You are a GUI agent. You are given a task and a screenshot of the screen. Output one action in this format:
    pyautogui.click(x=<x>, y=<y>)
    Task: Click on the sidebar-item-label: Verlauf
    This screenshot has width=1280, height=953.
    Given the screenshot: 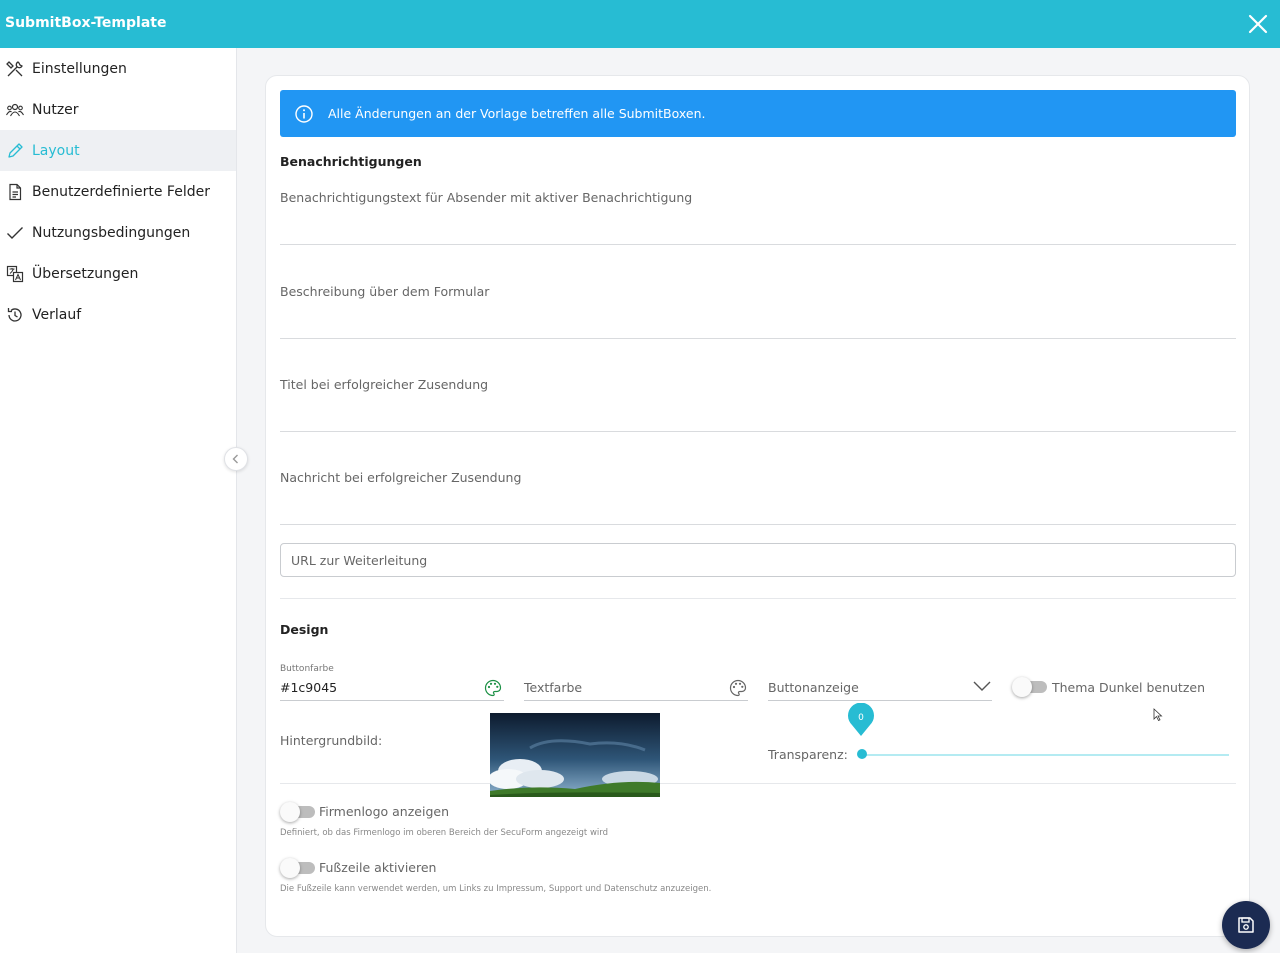 What is the action you would take?
    pyautogui.click(x=57, y=314)
    